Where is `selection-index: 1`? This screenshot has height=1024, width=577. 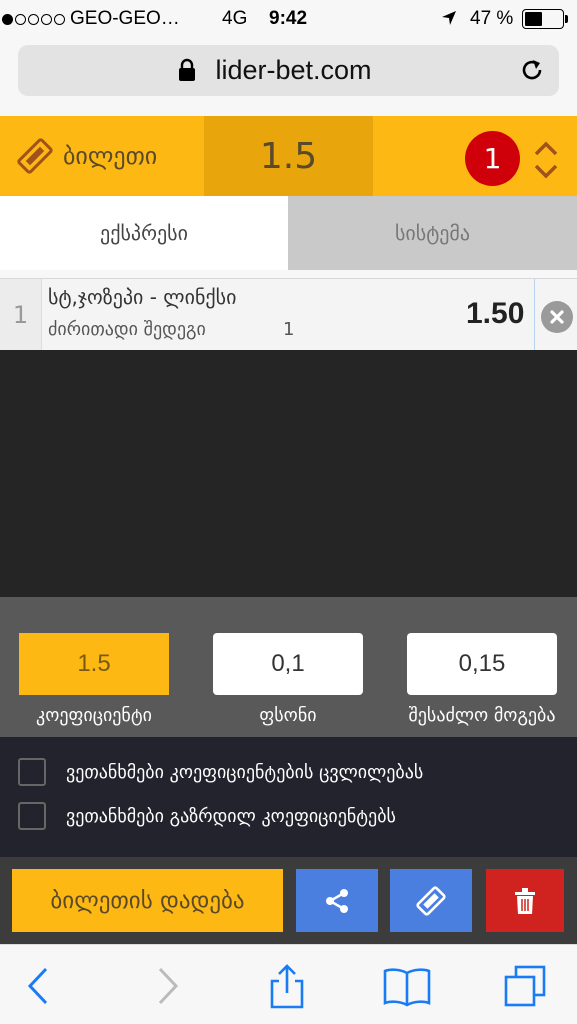
selection-index: 1 is located at coordinates (21, 315).